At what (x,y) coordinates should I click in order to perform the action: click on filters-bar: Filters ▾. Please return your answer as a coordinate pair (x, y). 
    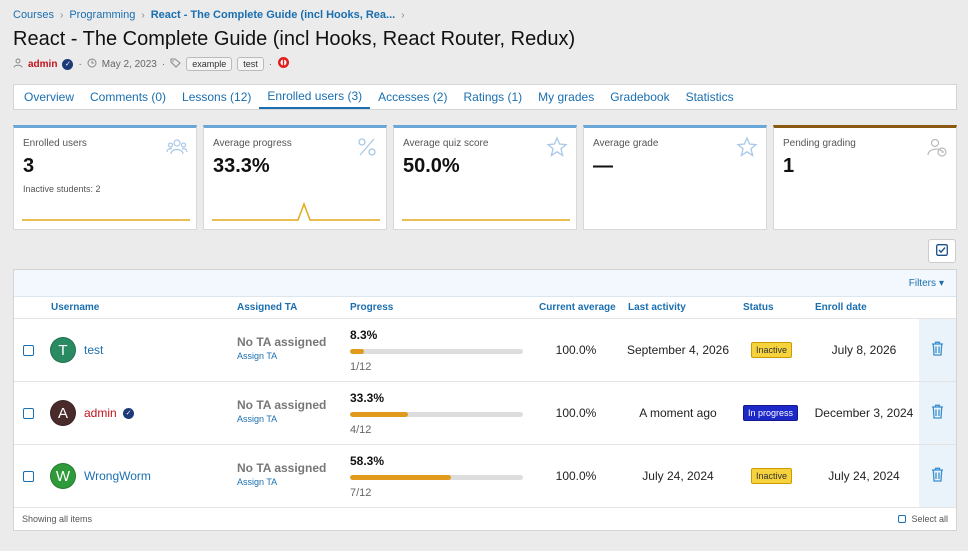
    Looking at the image, I should click on (485, 283).